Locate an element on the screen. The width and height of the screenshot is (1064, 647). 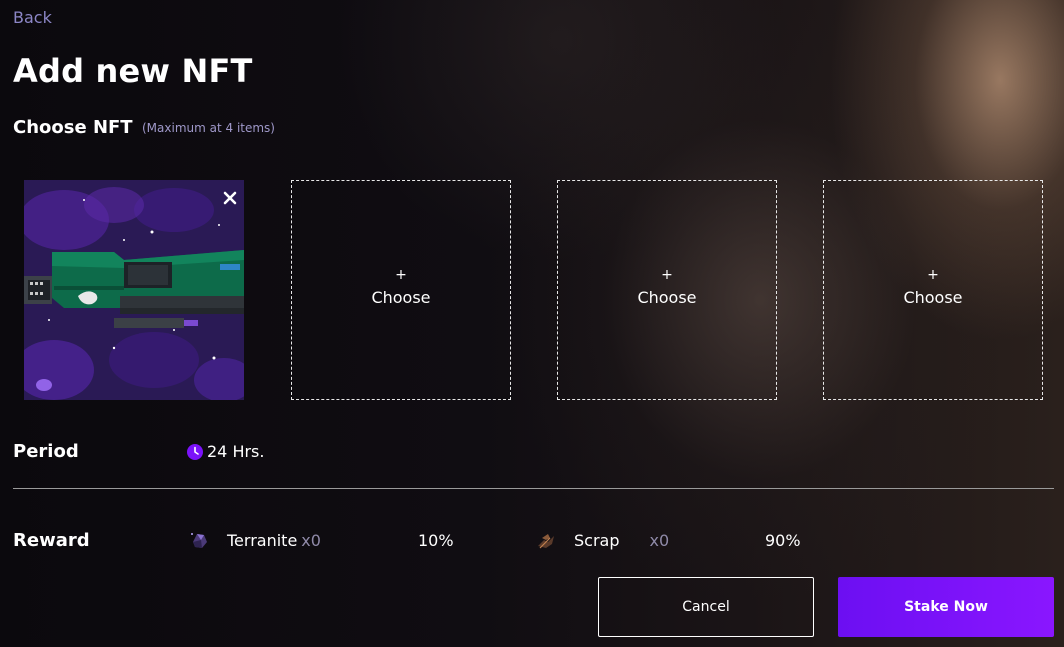
reward-percent: 90% is located at coordinates (783, 540).